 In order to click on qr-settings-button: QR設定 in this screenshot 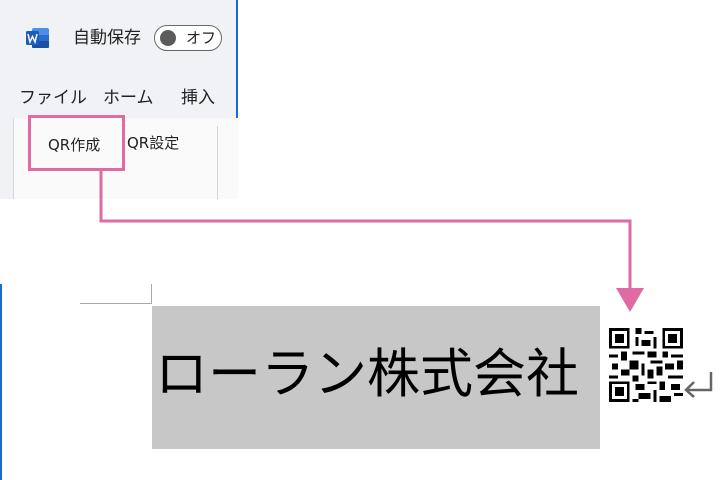, I will do `click(153, 142)`.